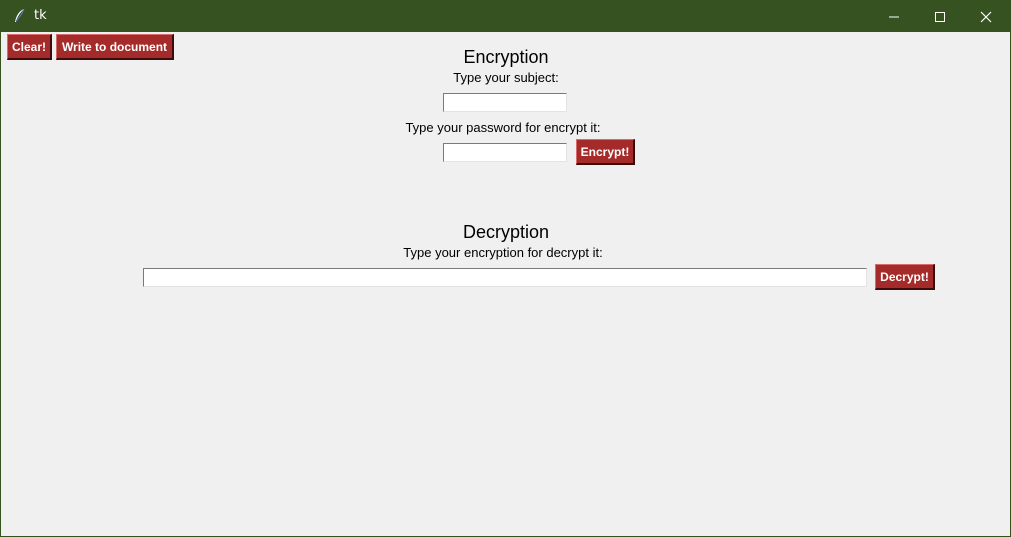 This screenshot has height=537, width=1011. I want to click on password-label: Type your password for encrypt it:, so click(503, 127).